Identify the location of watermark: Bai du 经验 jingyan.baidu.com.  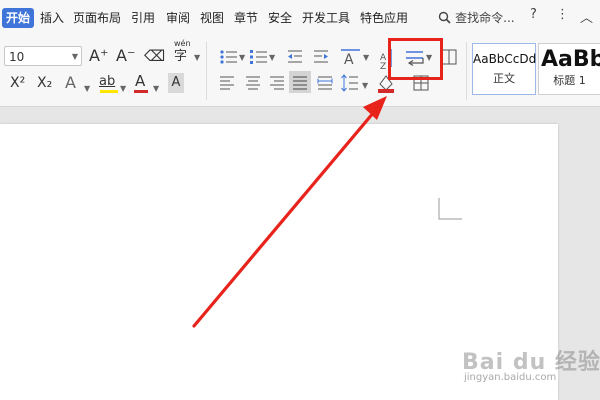
(531, 365).